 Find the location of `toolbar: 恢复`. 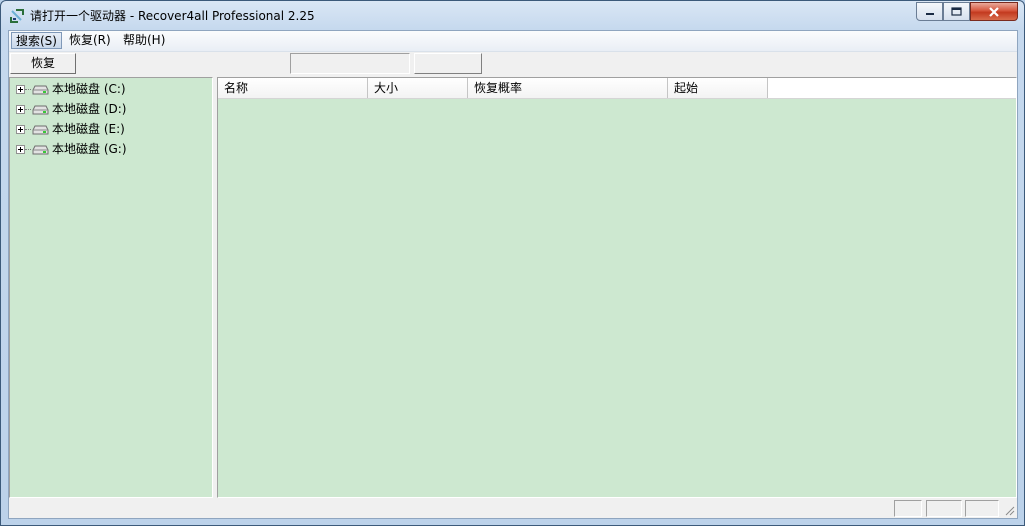

toolbar: 恢复 is located at coordinates (513, 64).